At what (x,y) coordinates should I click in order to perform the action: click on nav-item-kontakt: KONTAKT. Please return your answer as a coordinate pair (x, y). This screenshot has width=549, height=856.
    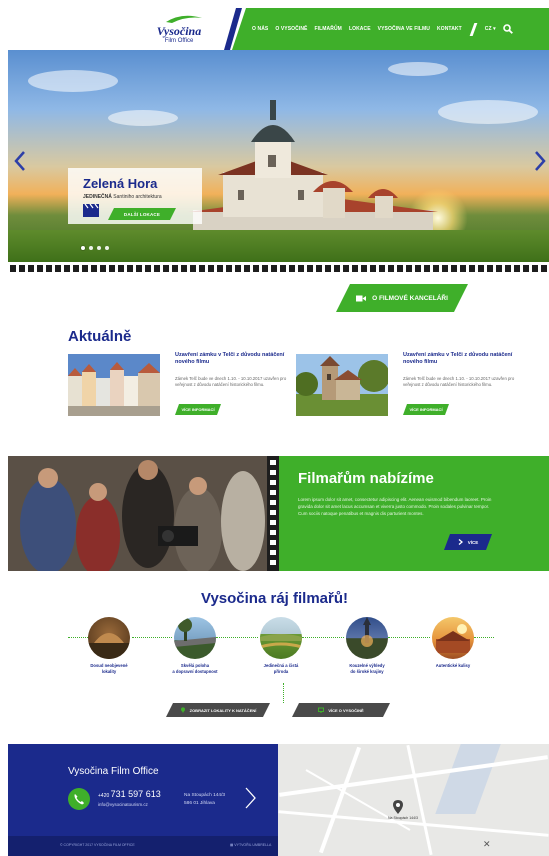
    Looking at the image, I should click on (449, 29).